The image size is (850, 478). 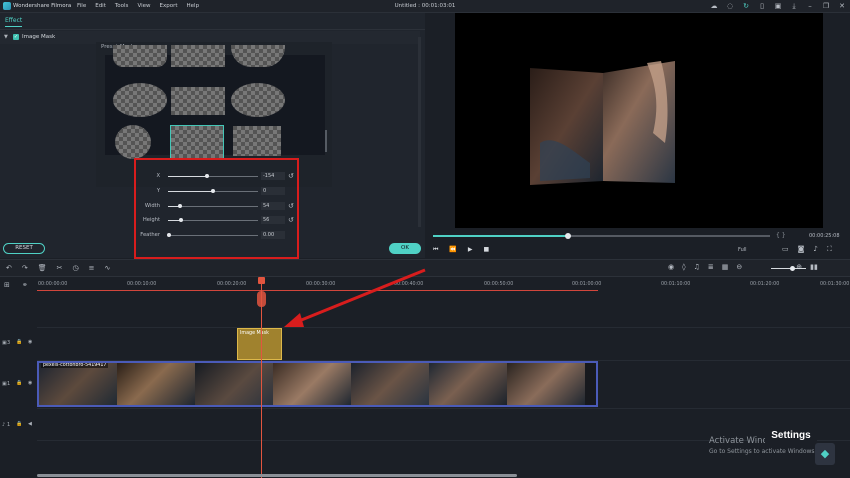 I want to click on param-y-input: 0, so click(x=273, y=191).